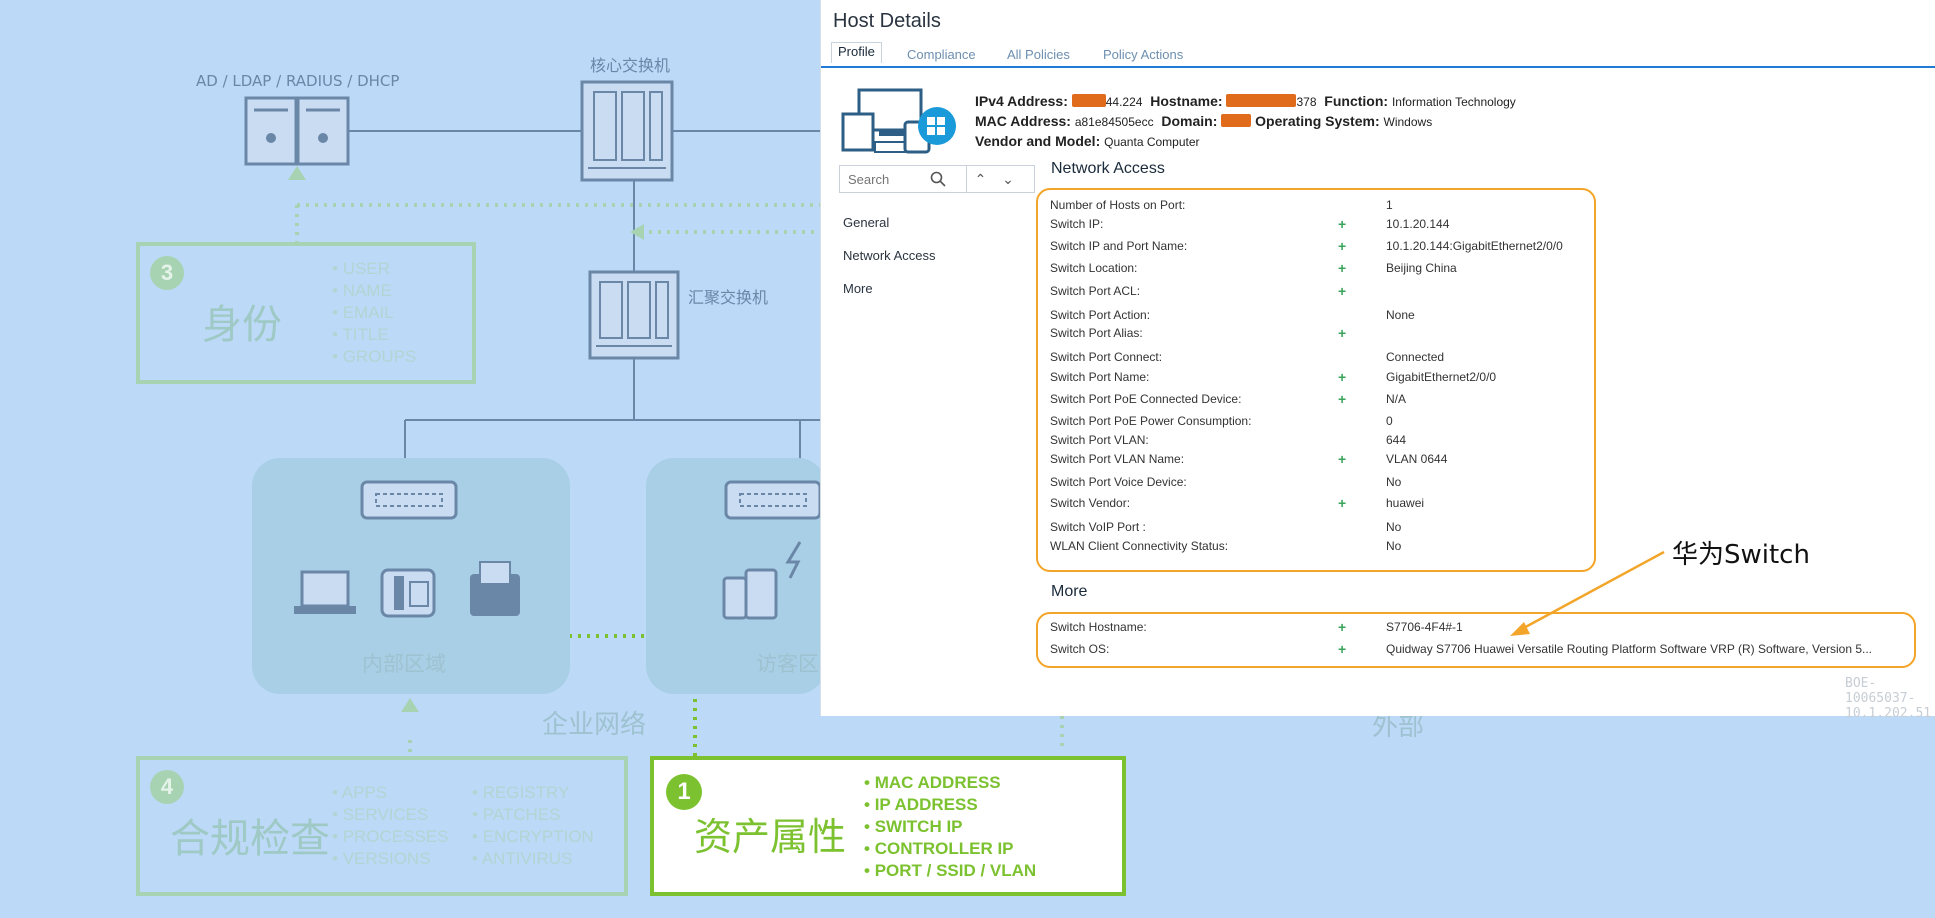  I want to click on ad-label: AD / LDAP / RADIUS / DHCP, so click(298, 81).